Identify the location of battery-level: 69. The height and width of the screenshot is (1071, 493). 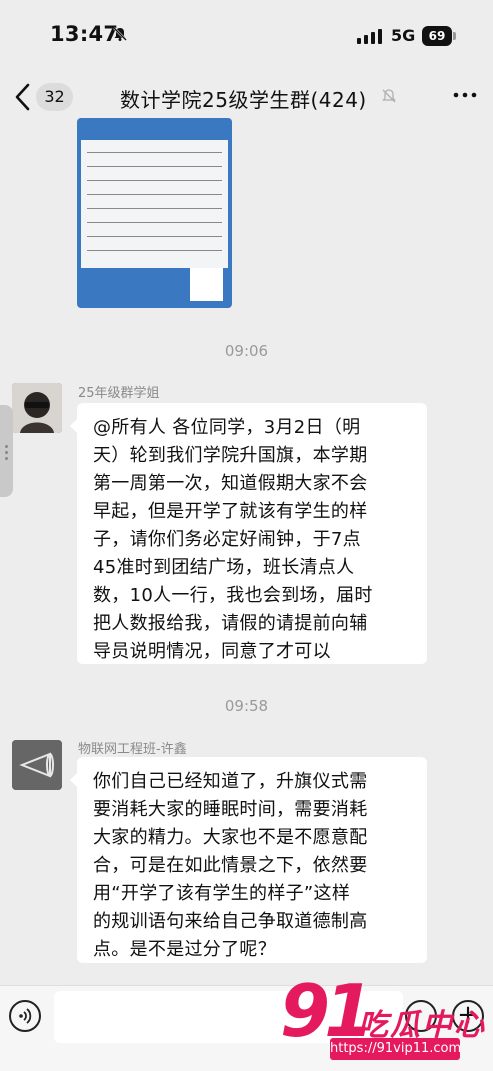
(437, 36).